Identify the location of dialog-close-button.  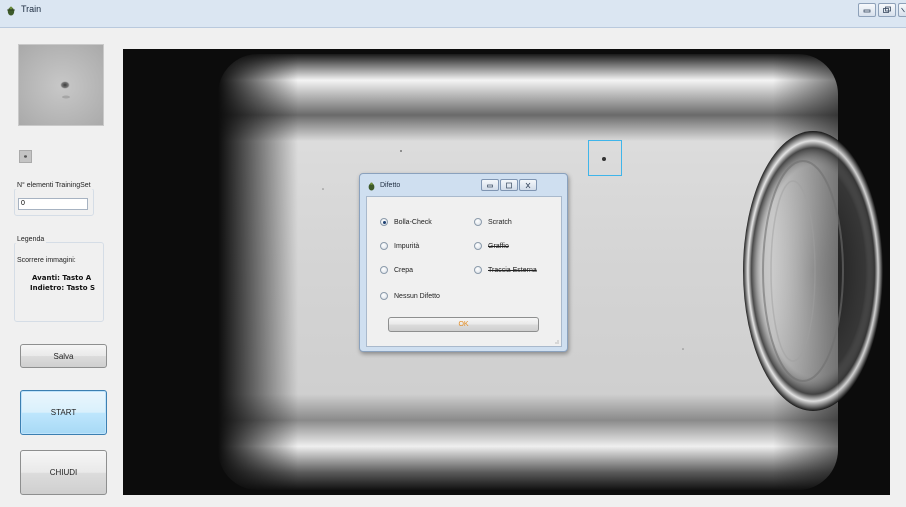
(528, 185).